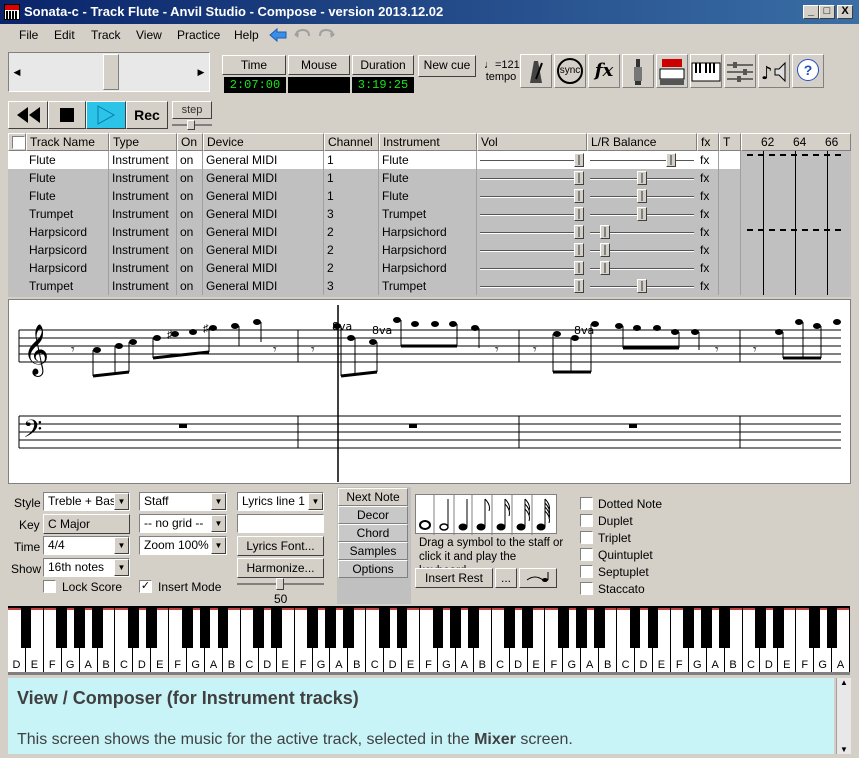 The width and height of the screenshot is (859, 758). Describe the element at coordinates (351, 214) in the screenshot. I see `track-channel: 3` at that location.